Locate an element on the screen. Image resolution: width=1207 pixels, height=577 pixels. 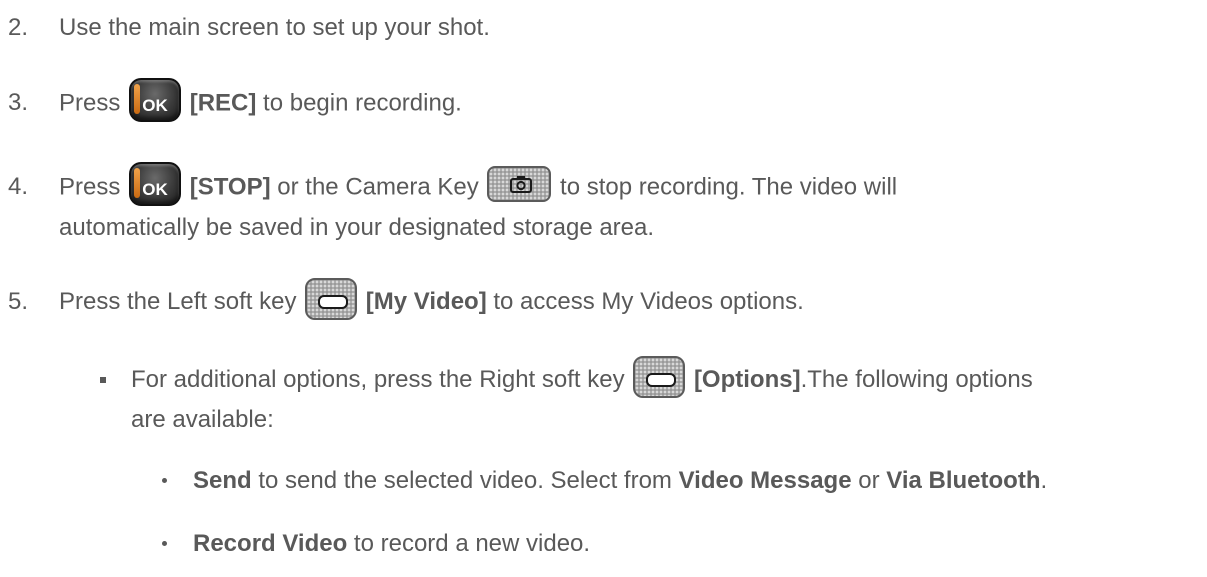
option-body: Record Video to record a new video. is located at coordinates (391, 544).